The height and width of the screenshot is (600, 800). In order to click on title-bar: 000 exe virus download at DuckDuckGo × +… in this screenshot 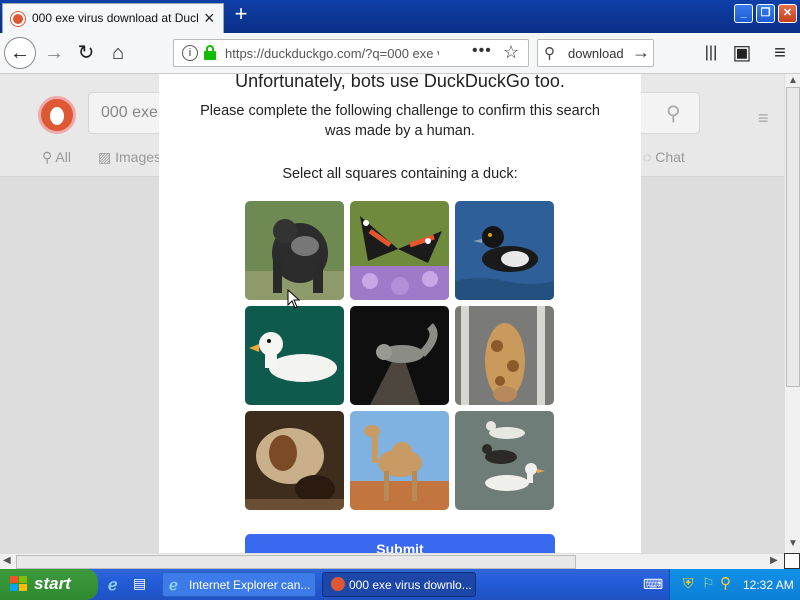, I will do `click(400, 16)`.